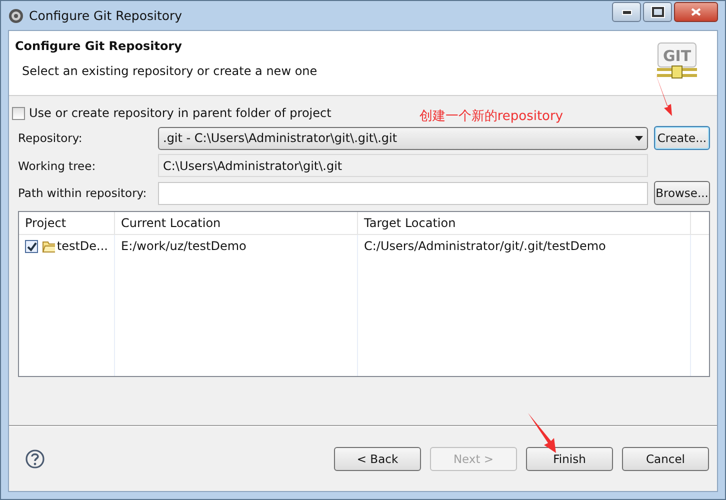  I want to click on field-label: Repository:, so click(51, 138).